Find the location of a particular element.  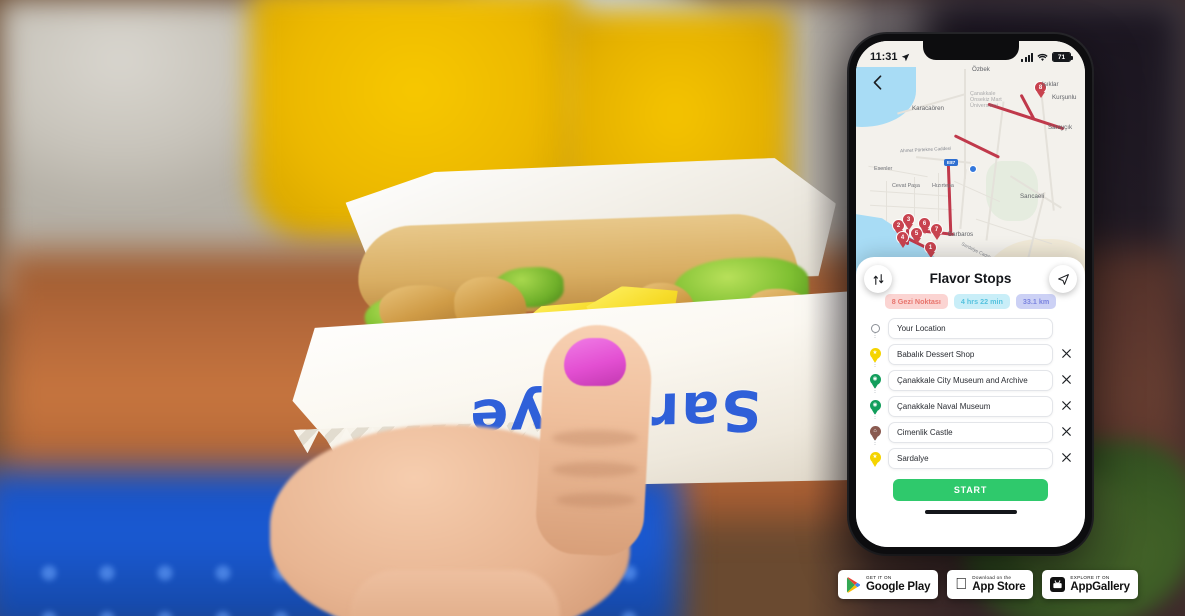

stop-input: Sardalye is located at coordinates (970, 458).